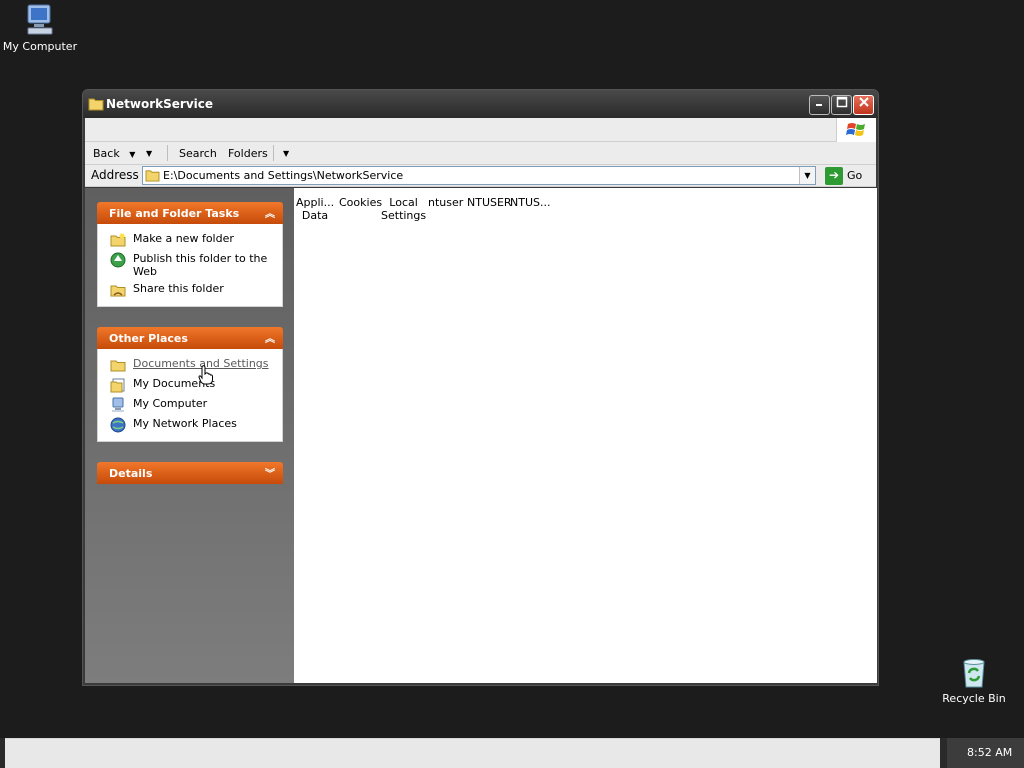 This screenshot has width=1024, height=768. Describe the element at coordinates (480, 153) in the screenshot. I see `toolbar: Back ▼ ▼ Search Folders ▼` at that location.